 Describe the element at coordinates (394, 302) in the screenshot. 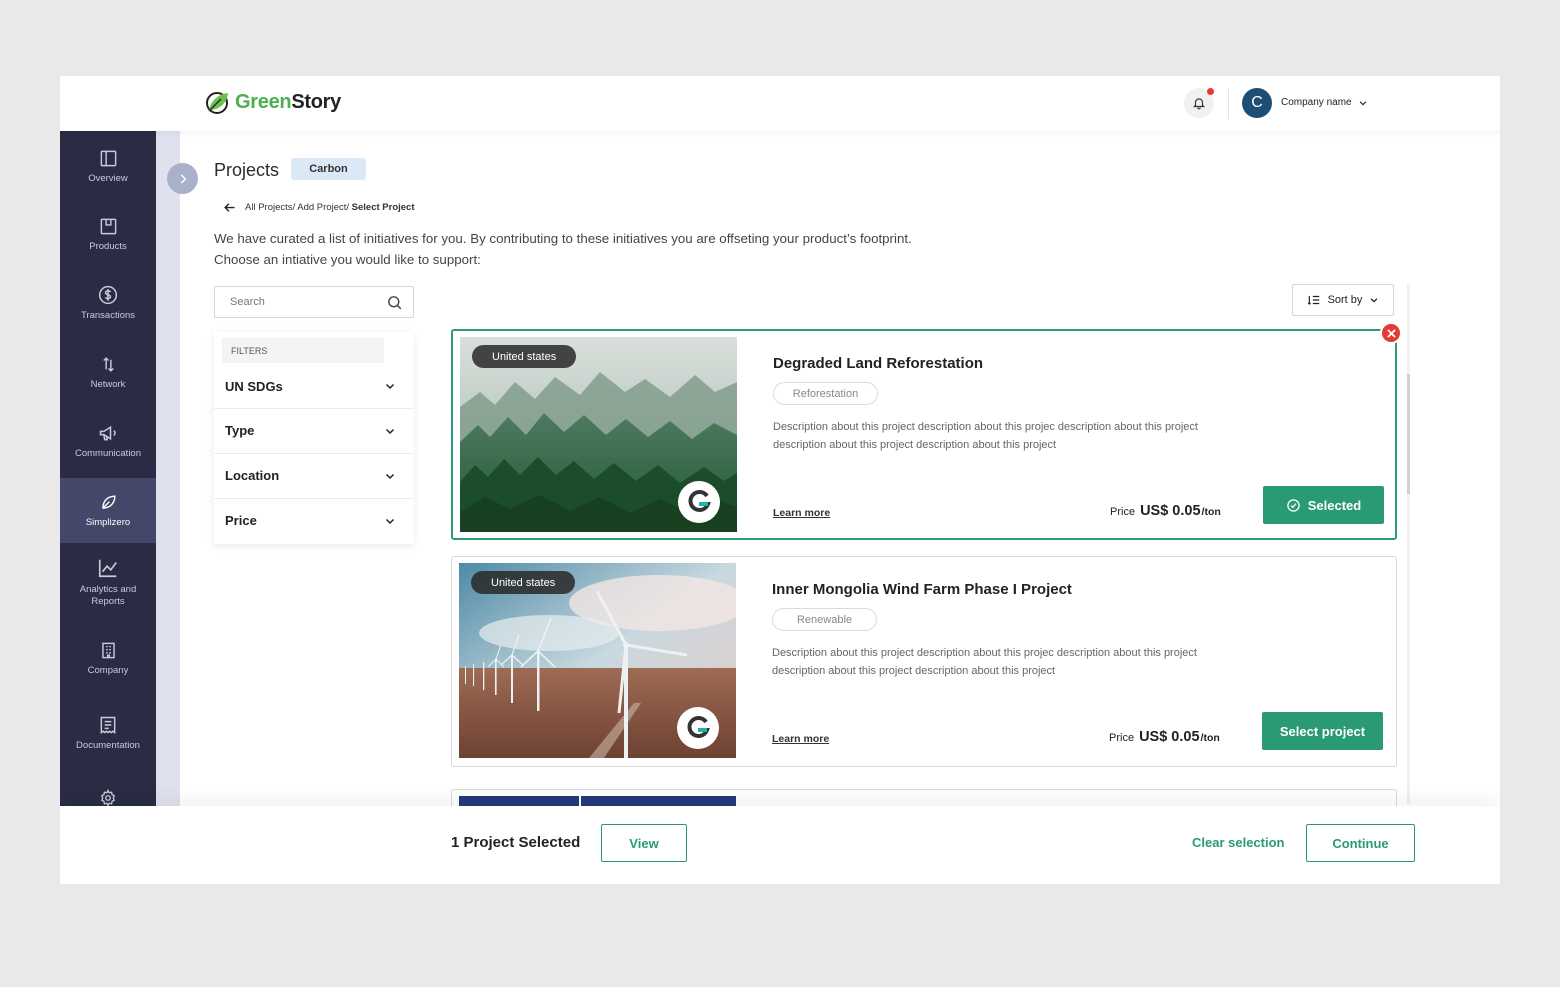

I see `search-icon` at that location.